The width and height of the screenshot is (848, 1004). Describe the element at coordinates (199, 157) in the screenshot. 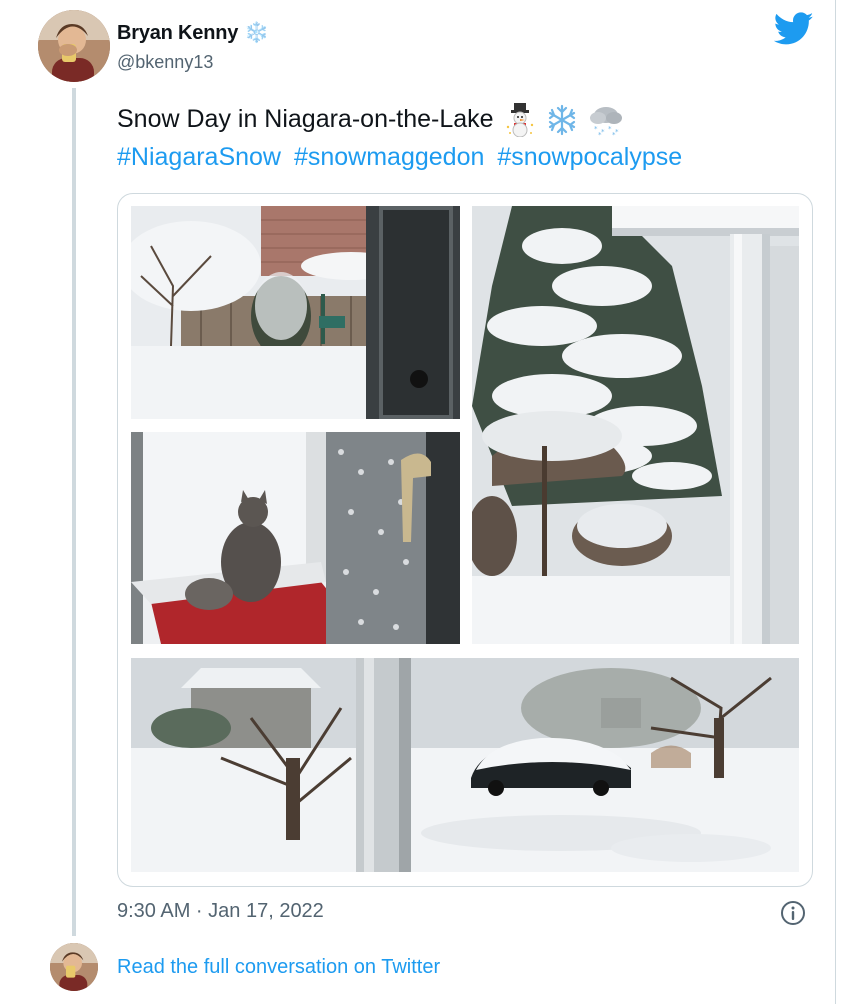

I see `hashtag-niagarasnow: #NiagaraSnow` at that location.